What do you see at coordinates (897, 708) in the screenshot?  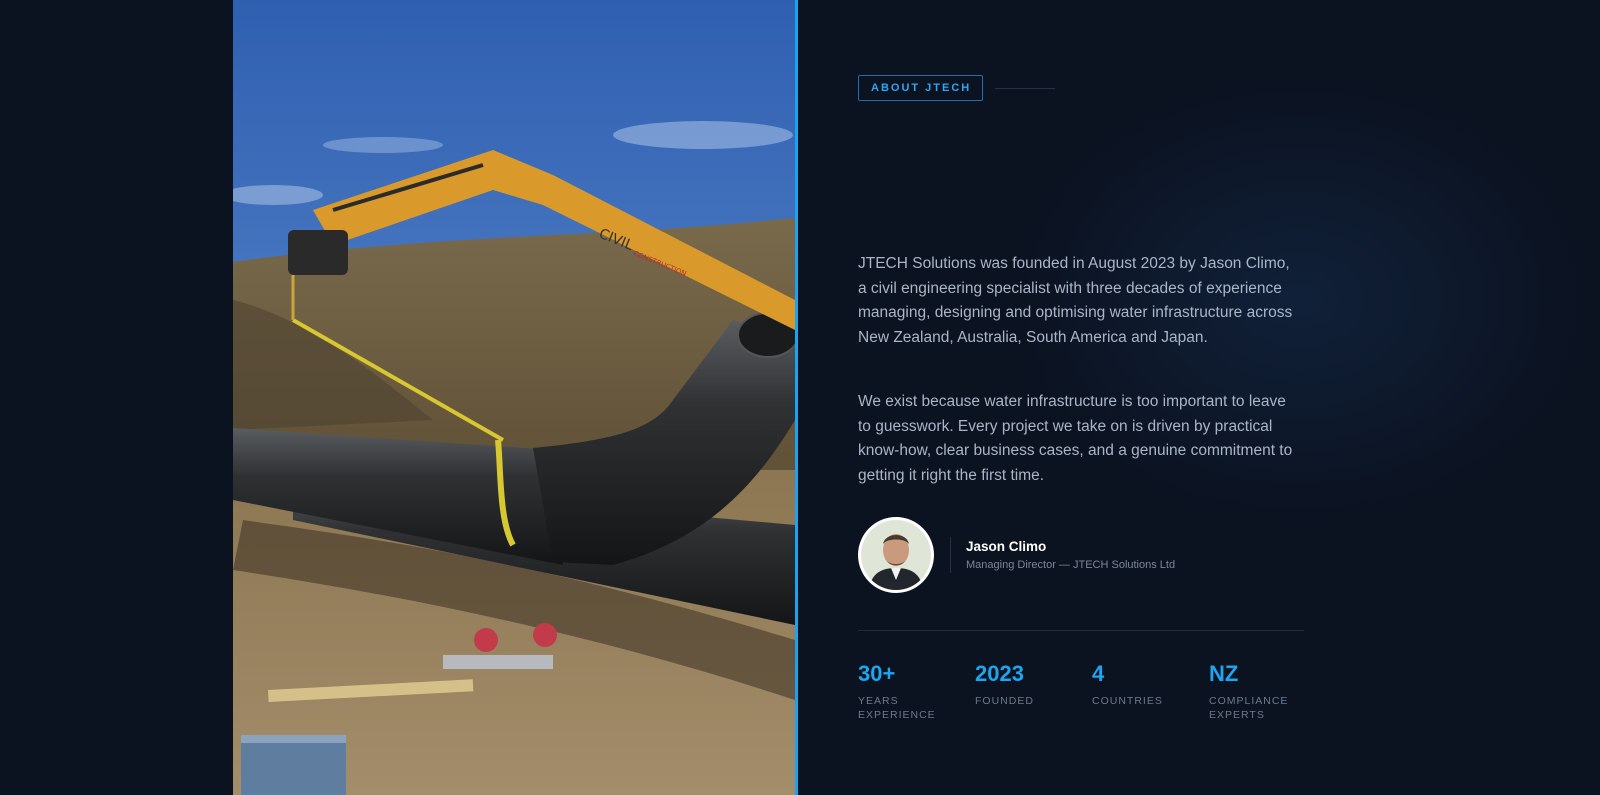 I see `stat-label: YEARS EXPERIENCE` at bounding box center [897, 708].